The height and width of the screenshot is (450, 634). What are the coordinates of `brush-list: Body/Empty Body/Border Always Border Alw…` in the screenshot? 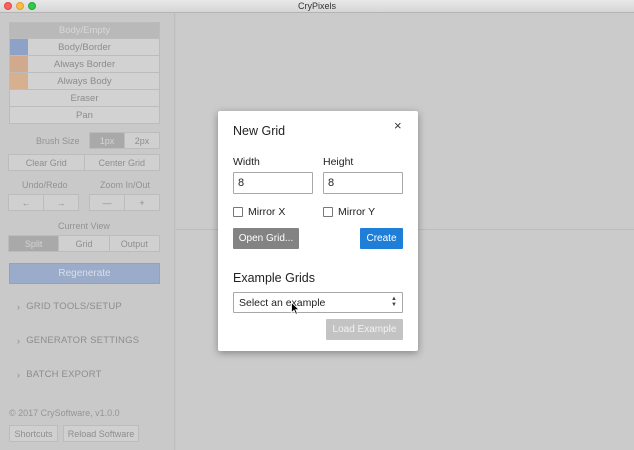 It's located at (84, 73).